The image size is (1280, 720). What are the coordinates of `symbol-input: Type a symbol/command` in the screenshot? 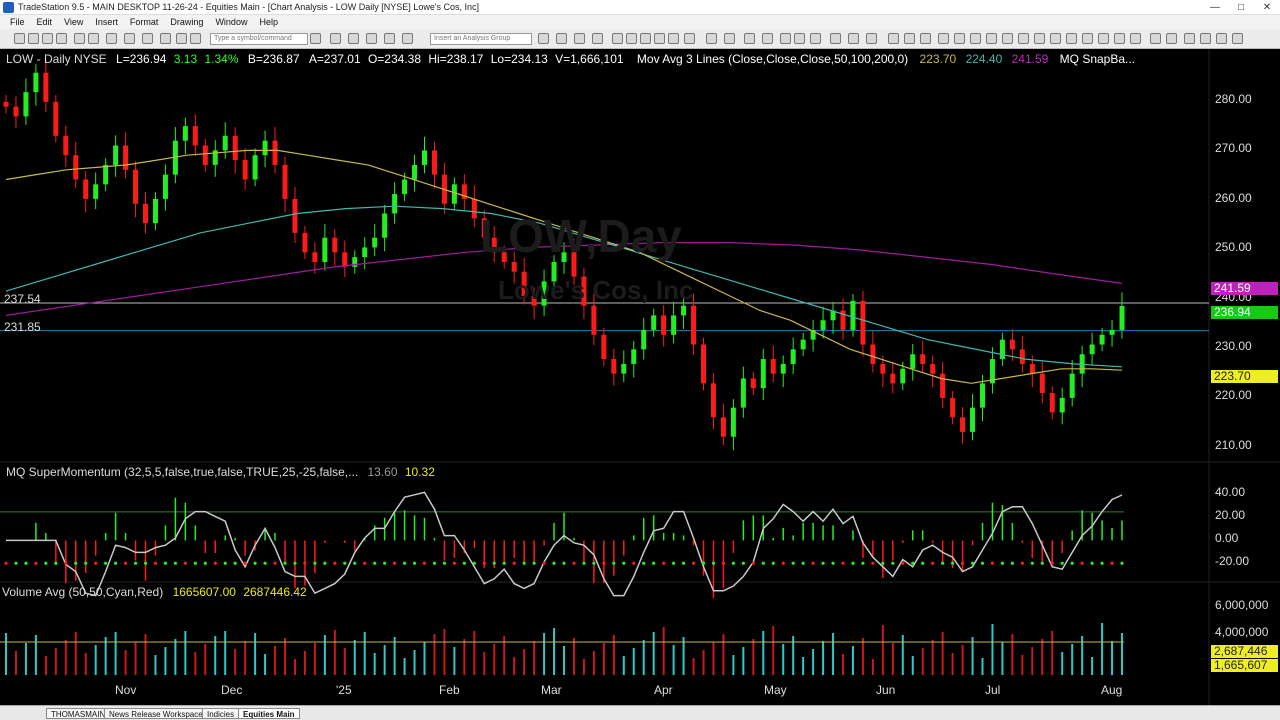 It's located at (259, 39).